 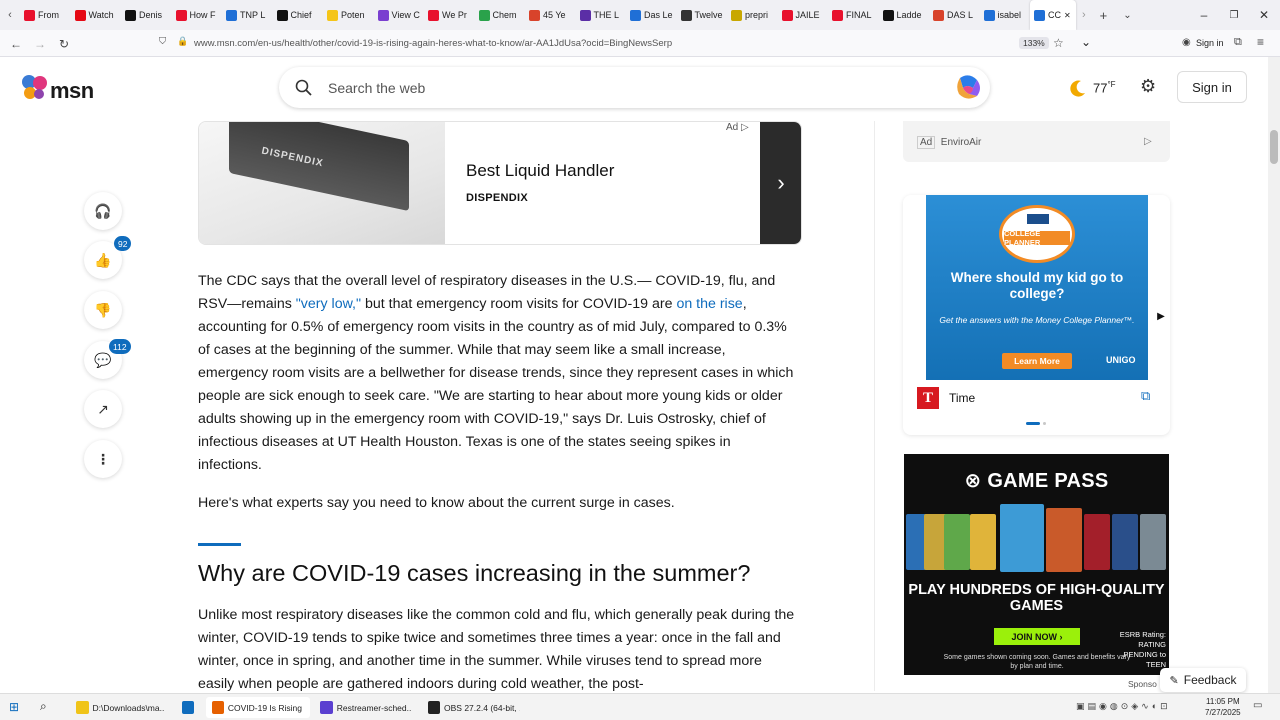 I want to click on msn-logo-text: msn, so click(x=72, y=91).